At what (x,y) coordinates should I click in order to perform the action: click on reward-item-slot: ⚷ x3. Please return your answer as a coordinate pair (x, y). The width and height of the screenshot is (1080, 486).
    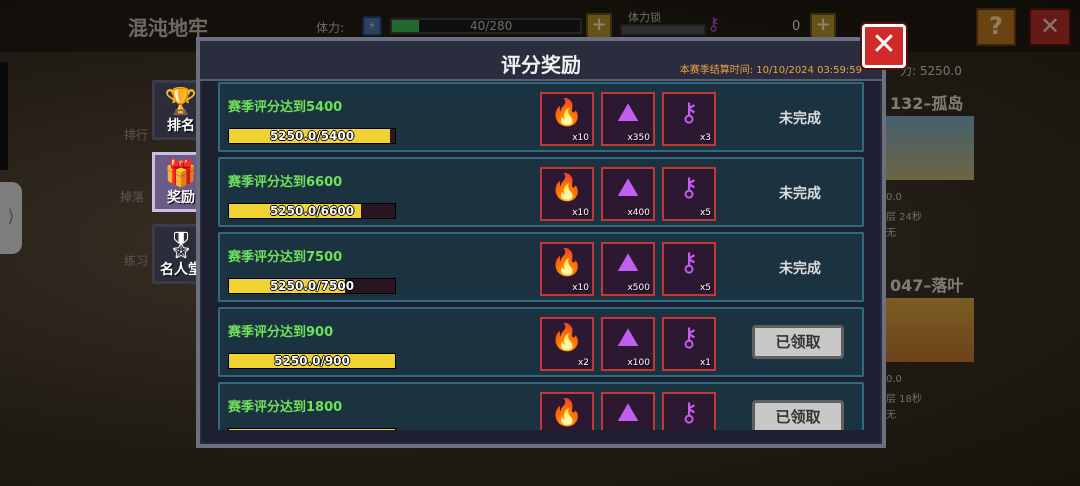
    Looking at the image, I should click on (689, 119).